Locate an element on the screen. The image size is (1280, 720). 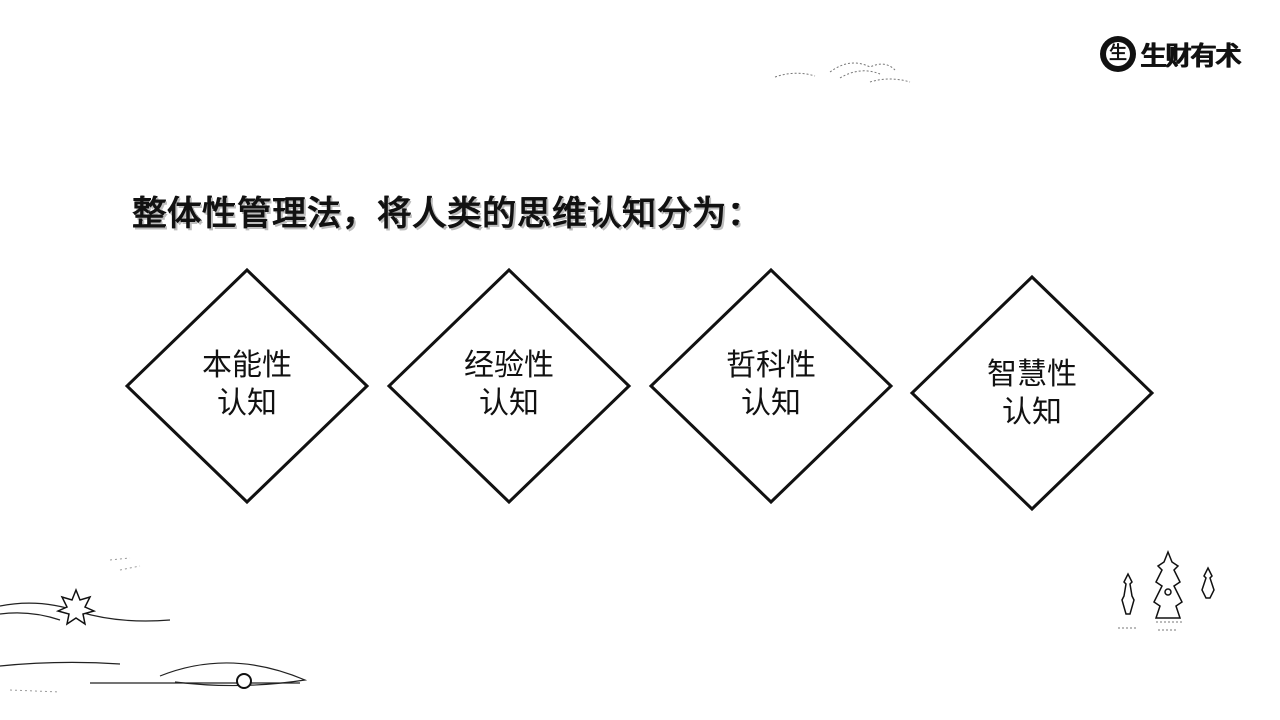
diamond-card-wisdom: 智慧性 认知 is located at coordinates (1032, 393).